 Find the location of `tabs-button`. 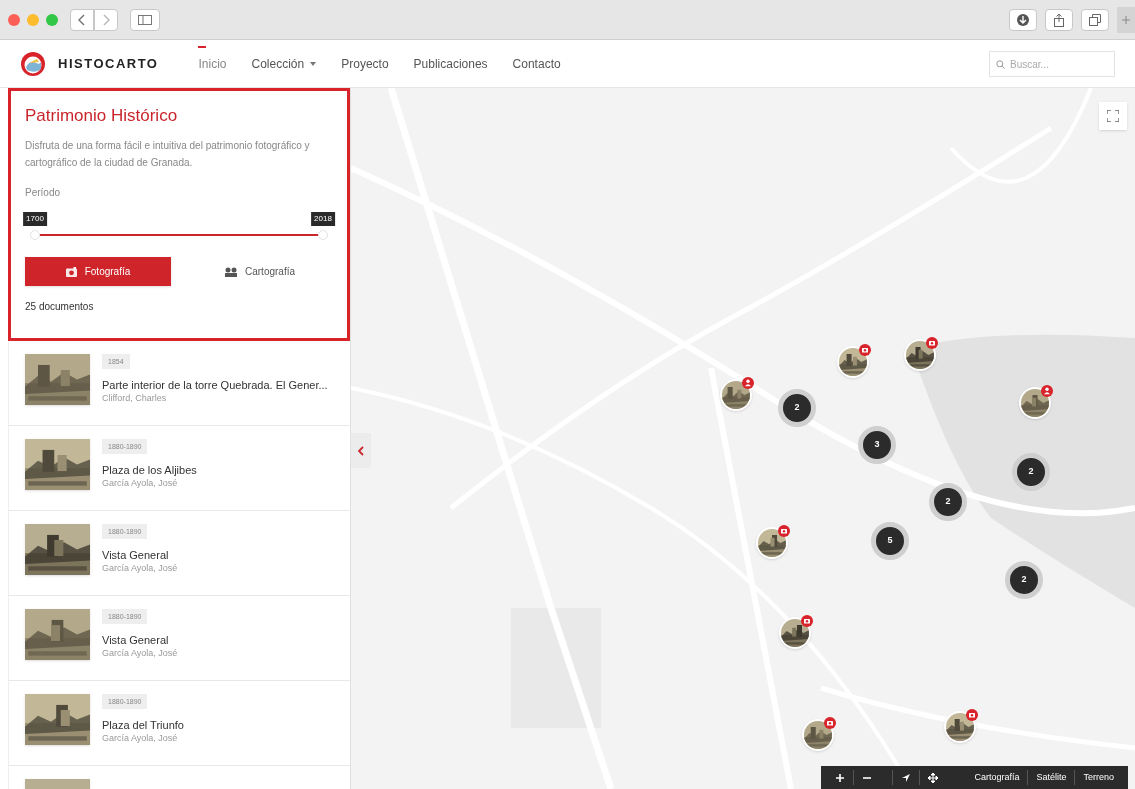

tabs-button is located at coordinates (1095, 19).